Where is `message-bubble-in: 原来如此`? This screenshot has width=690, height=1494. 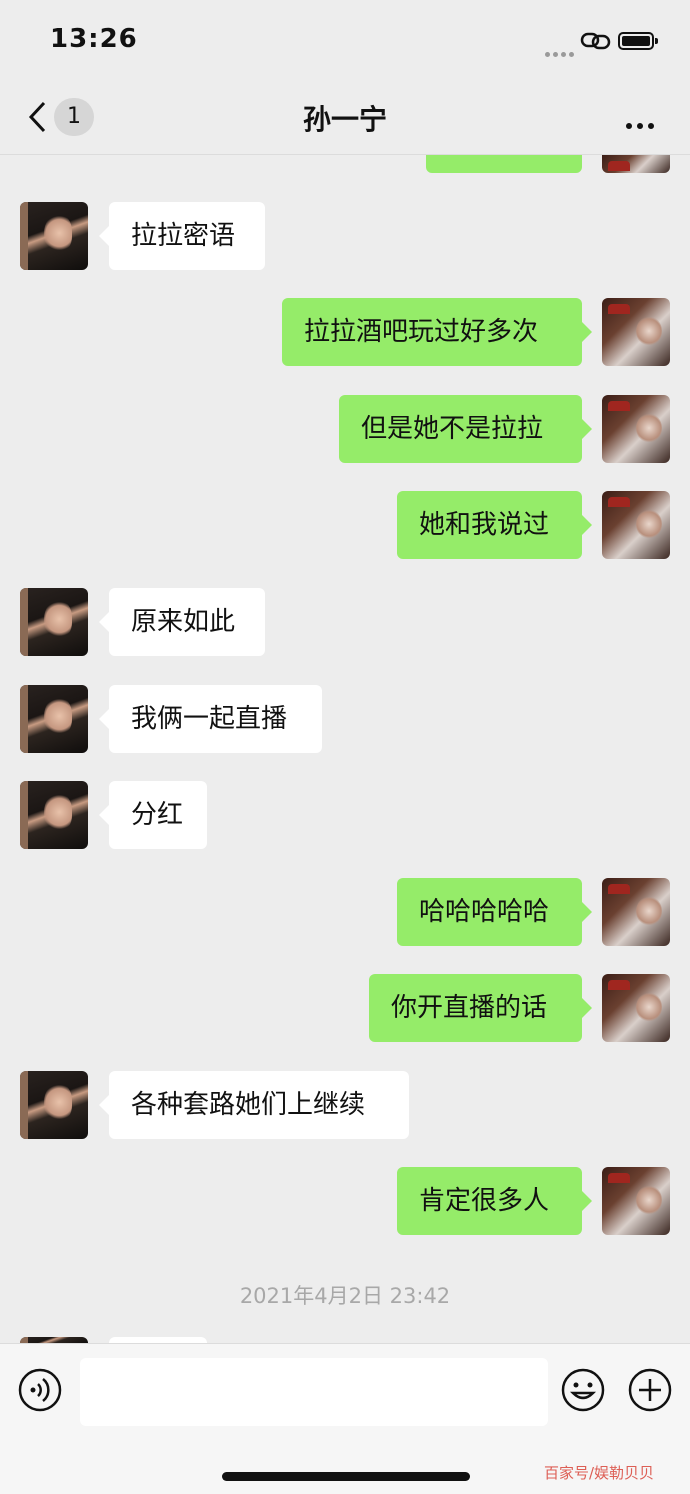
message-bubble-in: 原来如此 is located at coordinates (182, 622).